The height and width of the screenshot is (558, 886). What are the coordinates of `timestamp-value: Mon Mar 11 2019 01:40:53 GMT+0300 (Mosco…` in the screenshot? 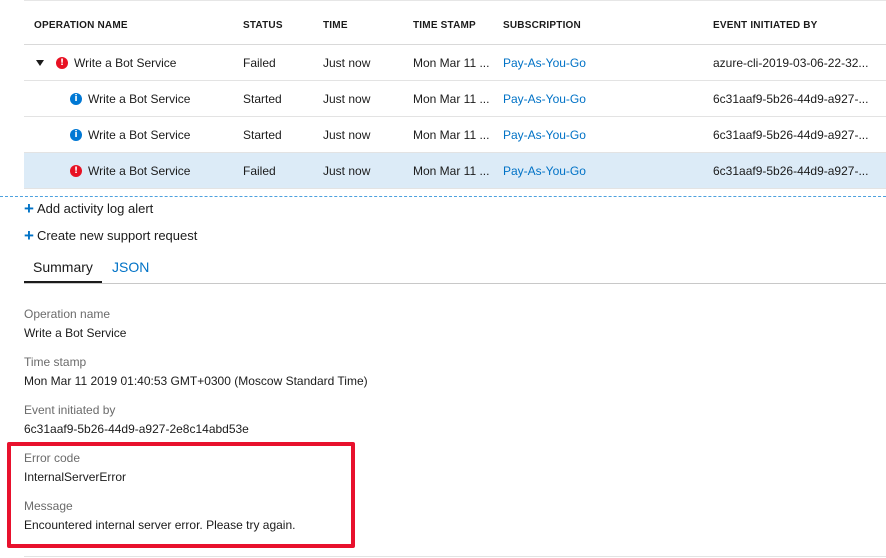 It's located at (196, 381).